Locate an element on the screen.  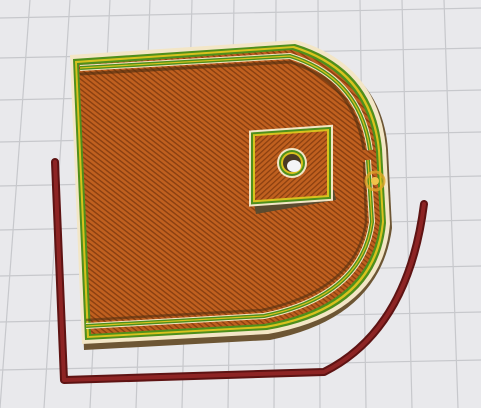
square-boss-with-hole is located at coordinates (292, 169).